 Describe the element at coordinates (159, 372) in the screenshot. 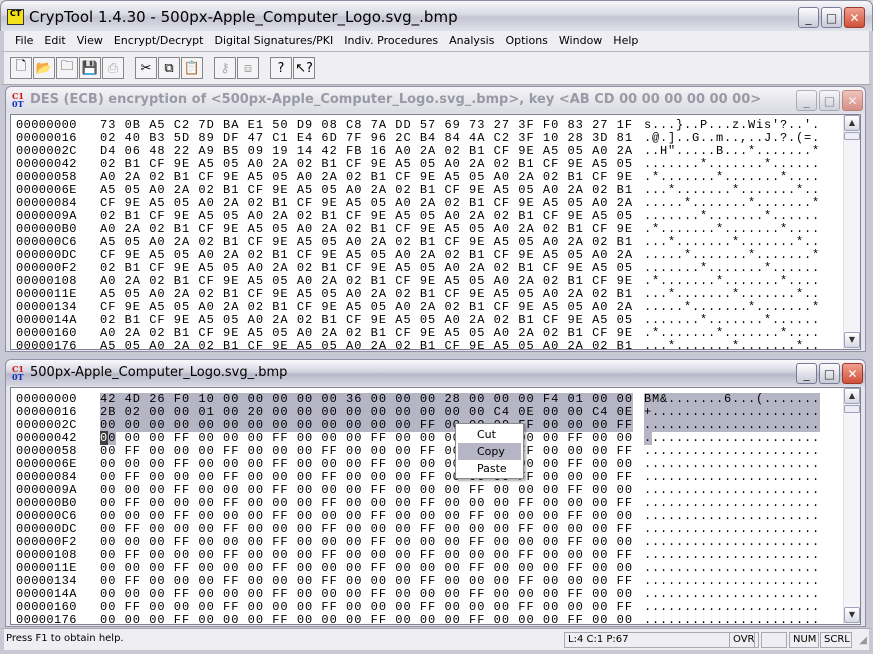

I see `child-window-title: 500px-Apple_Computer_Logo.svg_.bmp` at that location.